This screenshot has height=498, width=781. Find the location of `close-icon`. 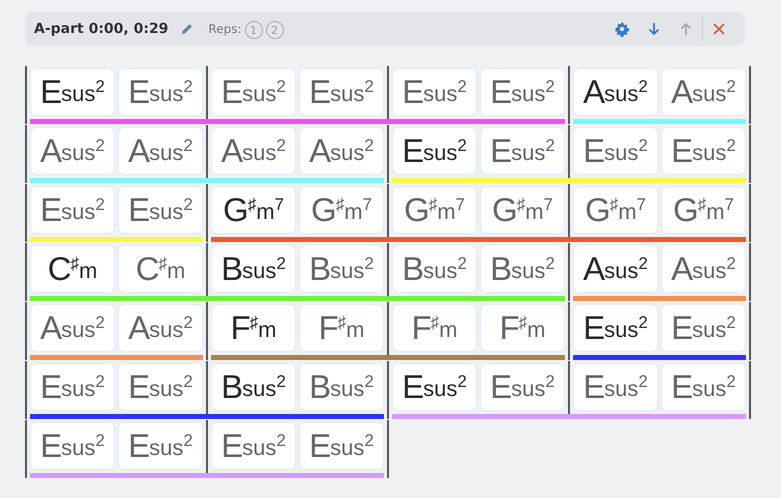

close-icon is located at coordinates (719, 29).